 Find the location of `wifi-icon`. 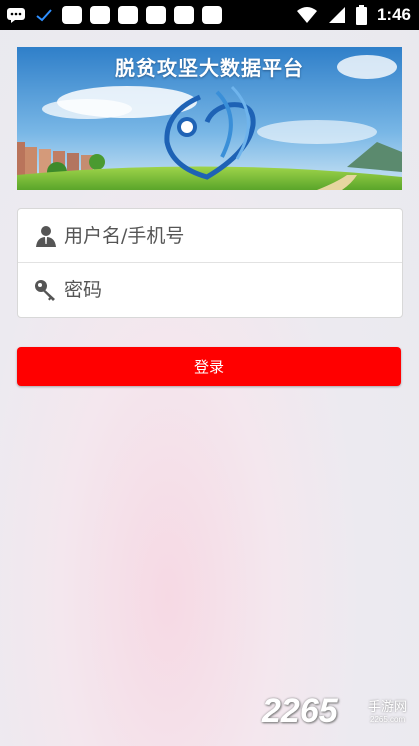

wifi-icon is located at coordinates (306, 15).